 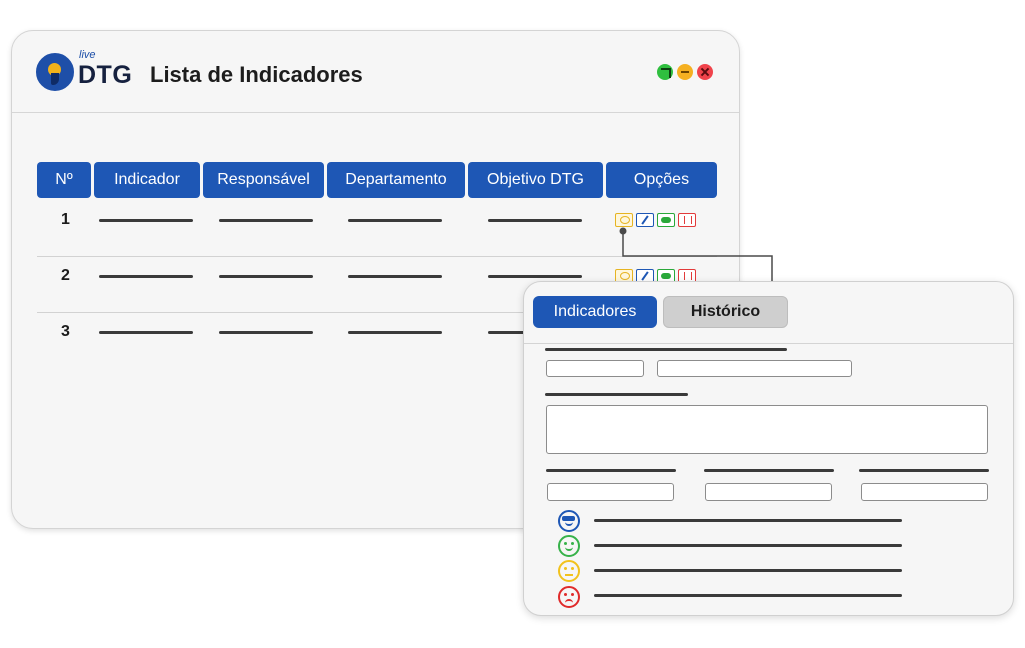 I want to click on tab-historico: Histórico, so click(x=725, y=312).